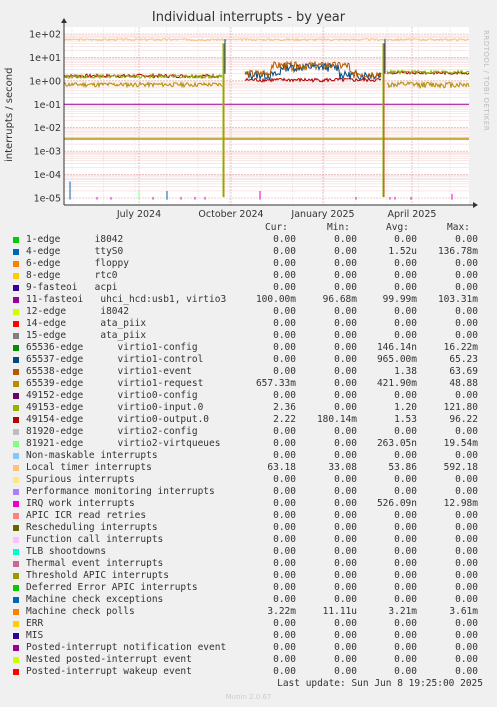 This screenshot has height=707, width=497. Describe the element at coordinates (230, 214) in the screenshot. I see `x-tick-label: October 2024` at that location.